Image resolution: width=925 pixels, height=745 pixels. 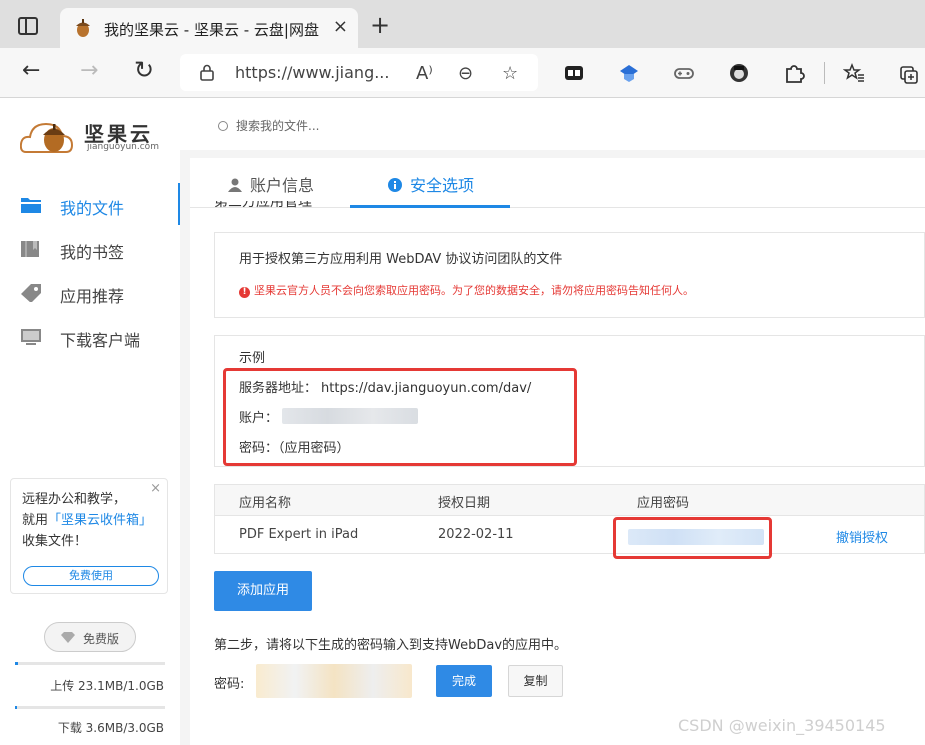 I want to click on info-icon, so click(x=395, y=185).